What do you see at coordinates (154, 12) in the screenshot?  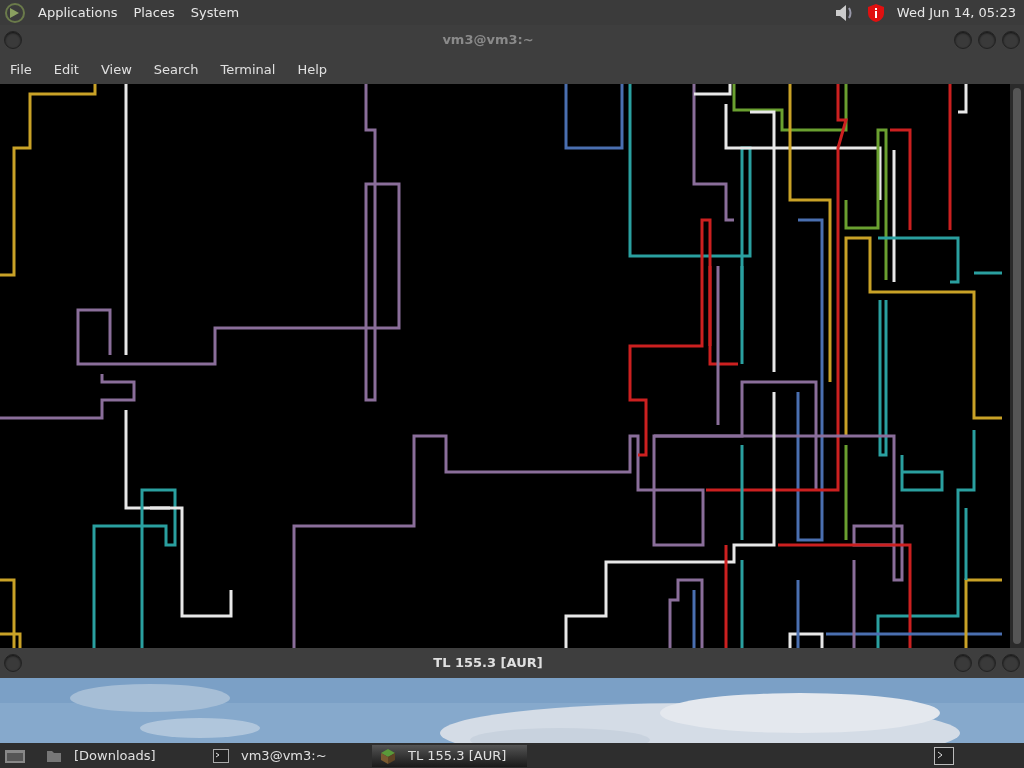 I see `panel-menu: Places` at bounding box center [154, 12].